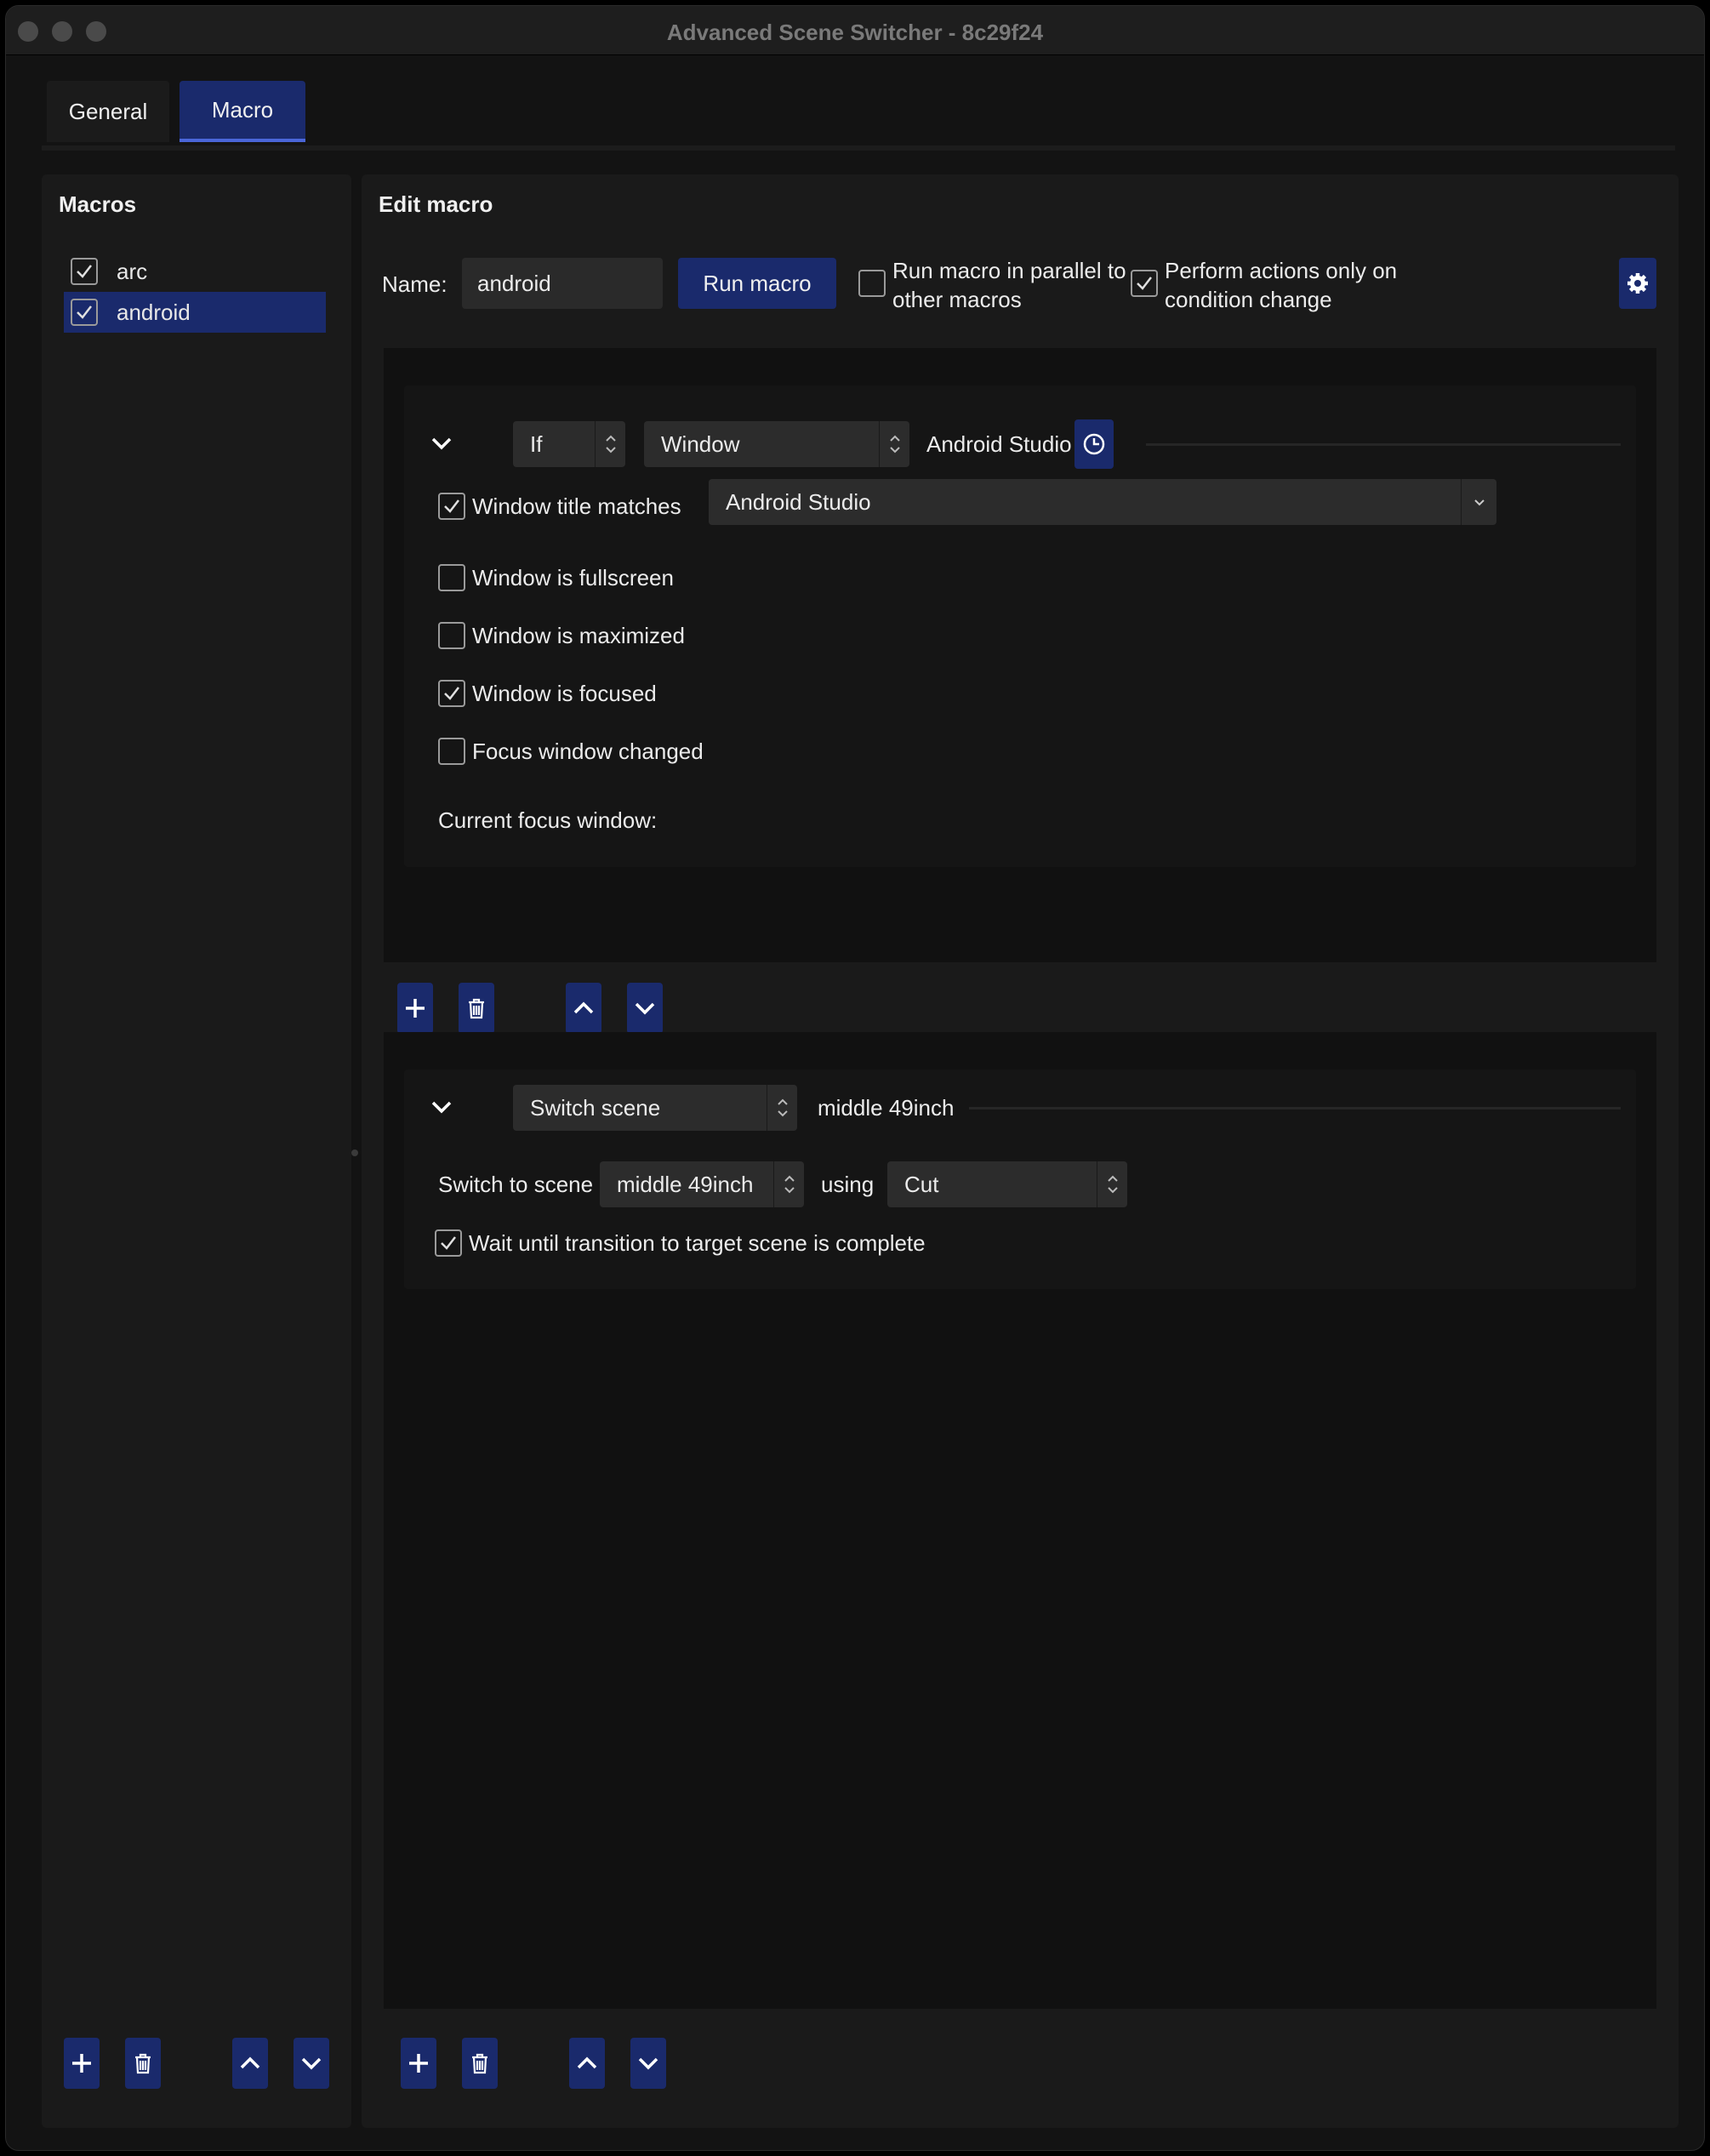 This screenshot has height=2156, width=1710. Describe the element at coordinates (98, 204) in the screenshot. I see `macros-panel-title: Macros` at that location.